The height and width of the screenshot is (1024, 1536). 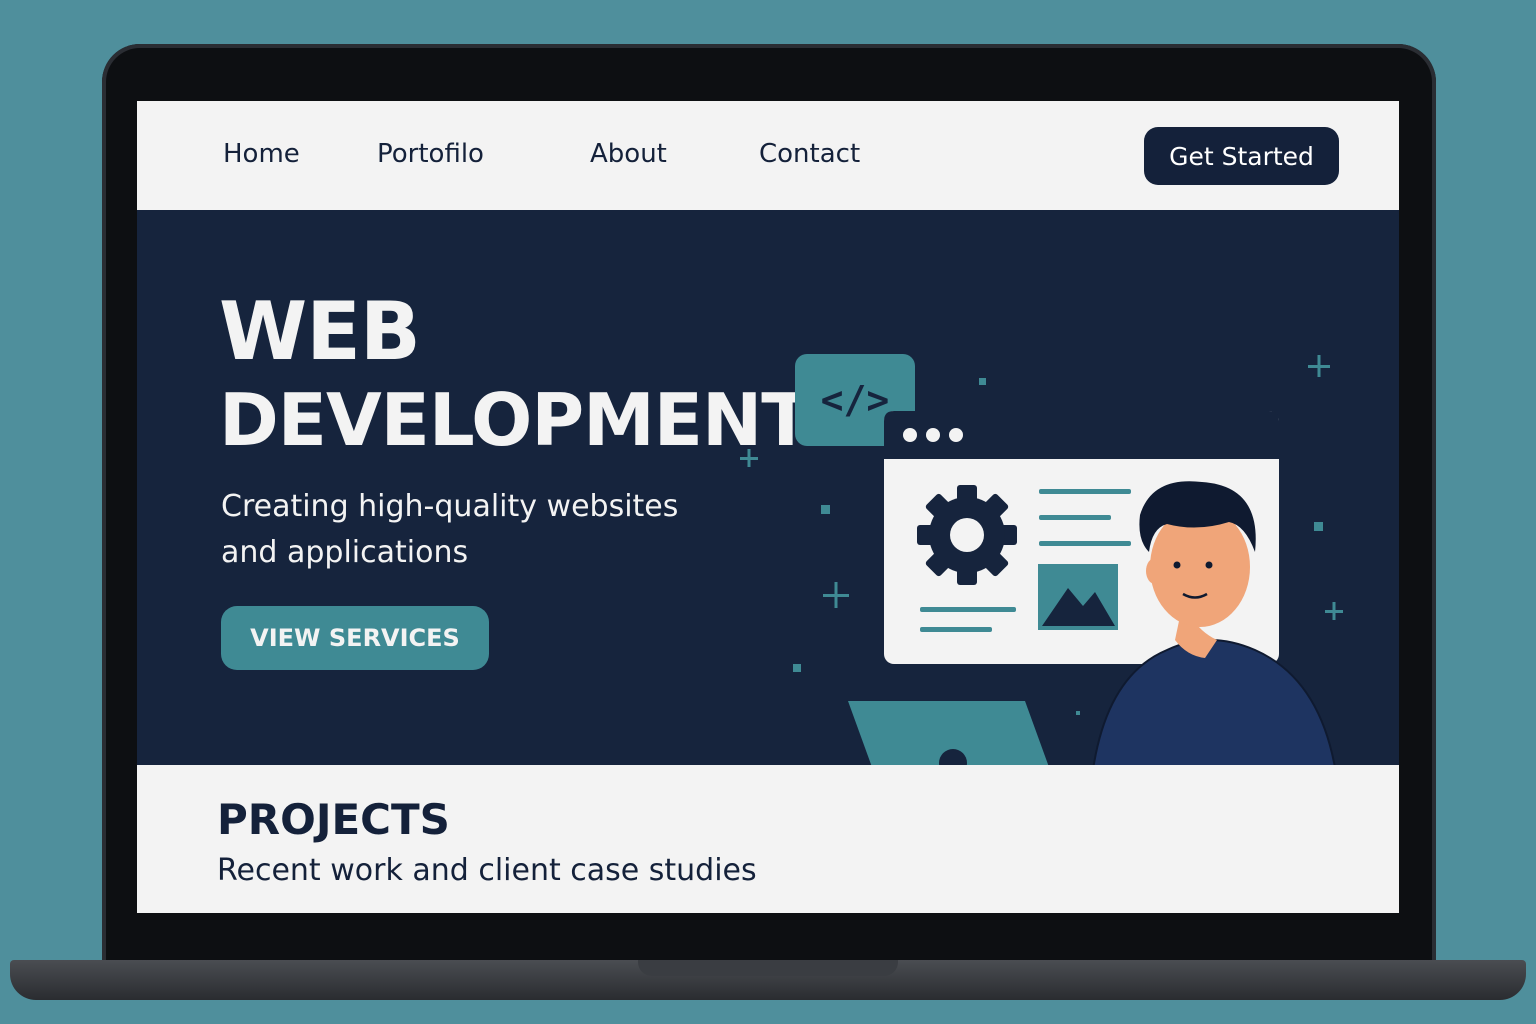 What do you see at coordinates (768, 968) in the screenshot?
I see `laptop-notch` at bounding box center [768, 968].